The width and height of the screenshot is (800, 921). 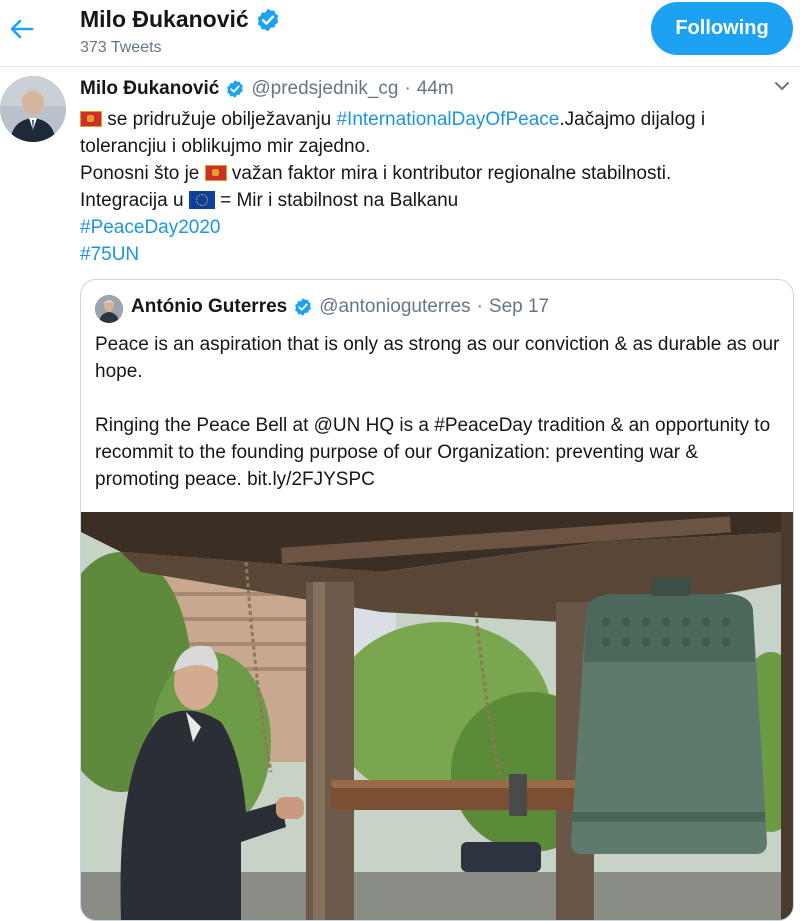 What do you see at coordinates (201, 200) in the screenshot?
I see `eu-flag-icon` at bounding box center [201, 200].